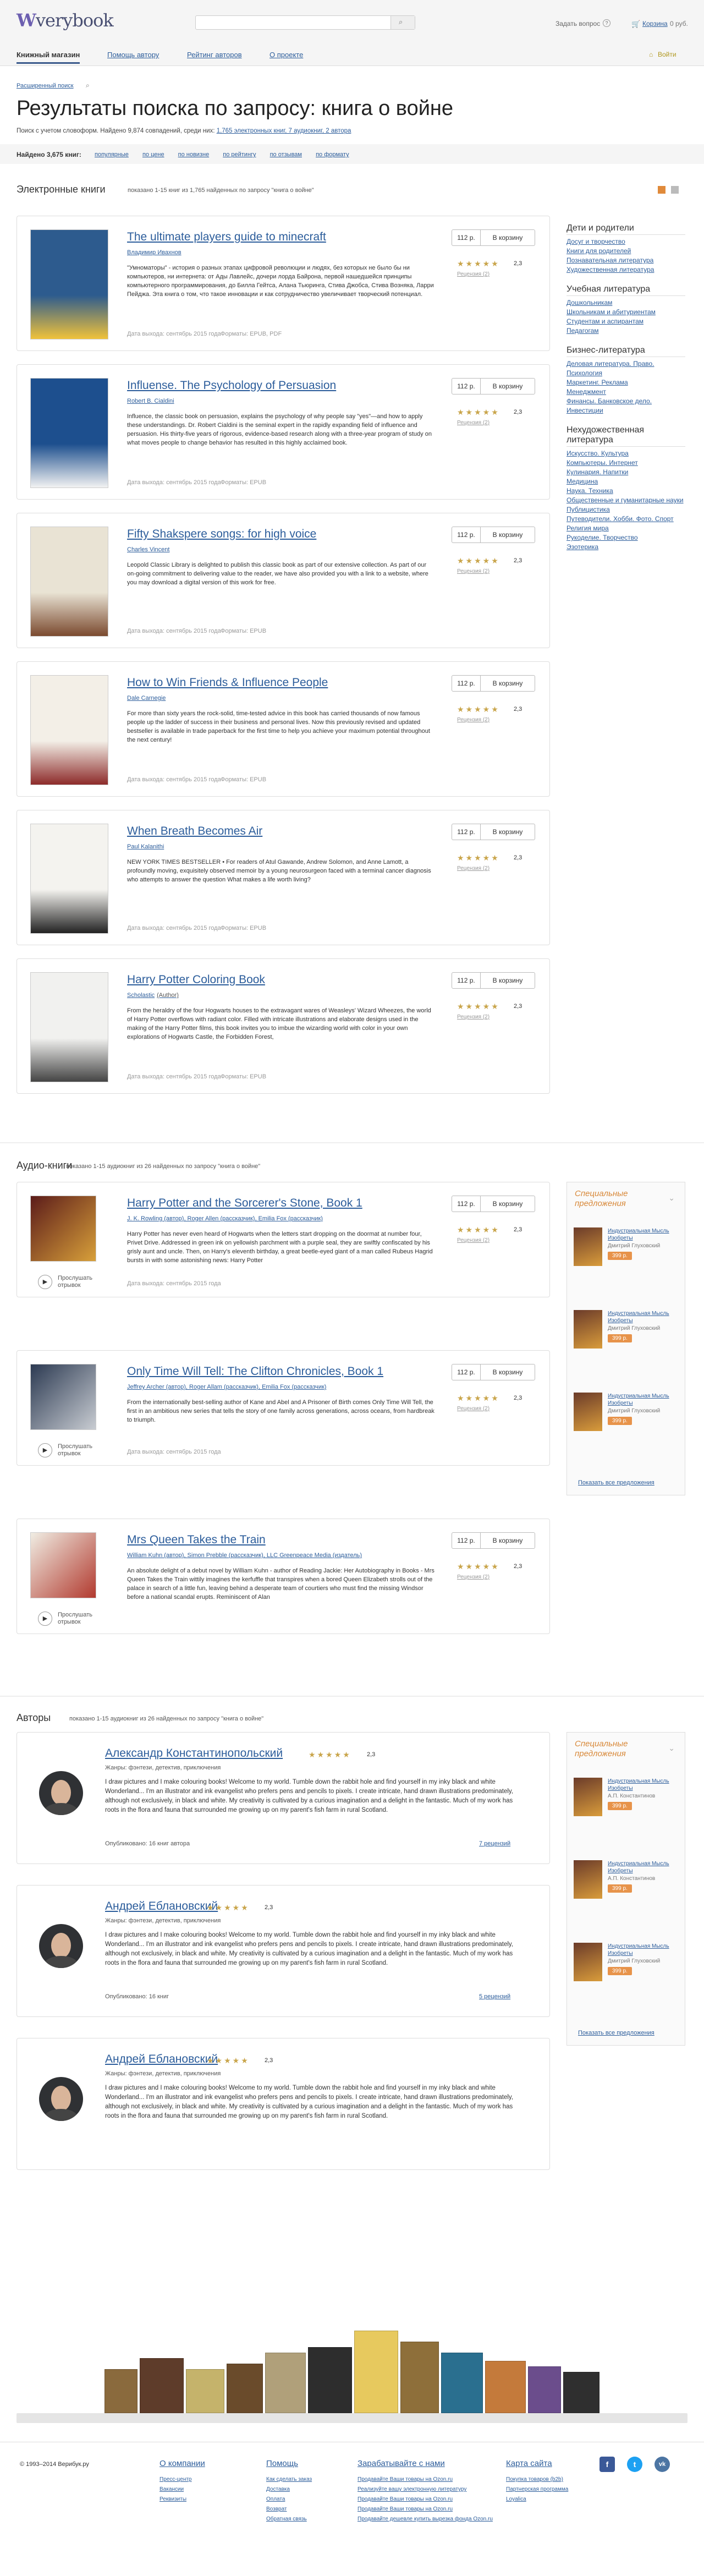  What do you see at coordinates (625, 251) in the screenshot?
I see `category-link: Книги для родителей` at bounding box center [625, 251].